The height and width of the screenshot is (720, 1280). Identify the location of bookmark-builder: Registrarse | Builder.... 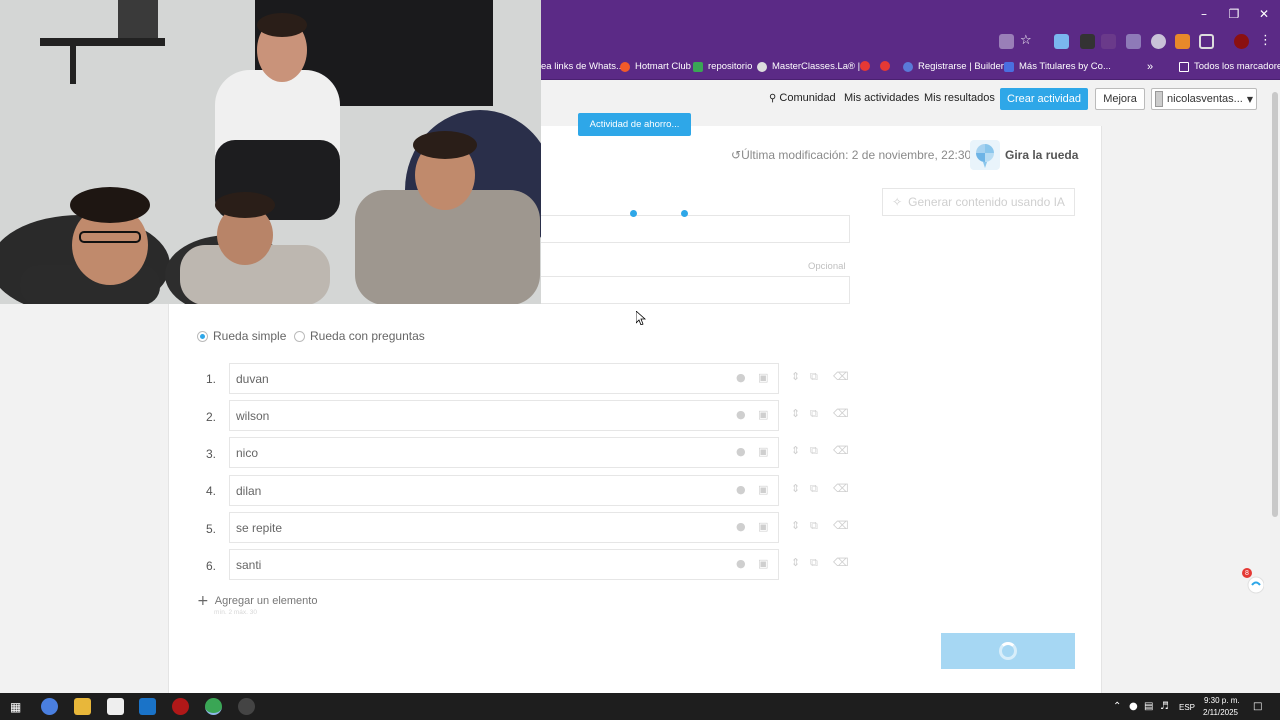
(957, 66).